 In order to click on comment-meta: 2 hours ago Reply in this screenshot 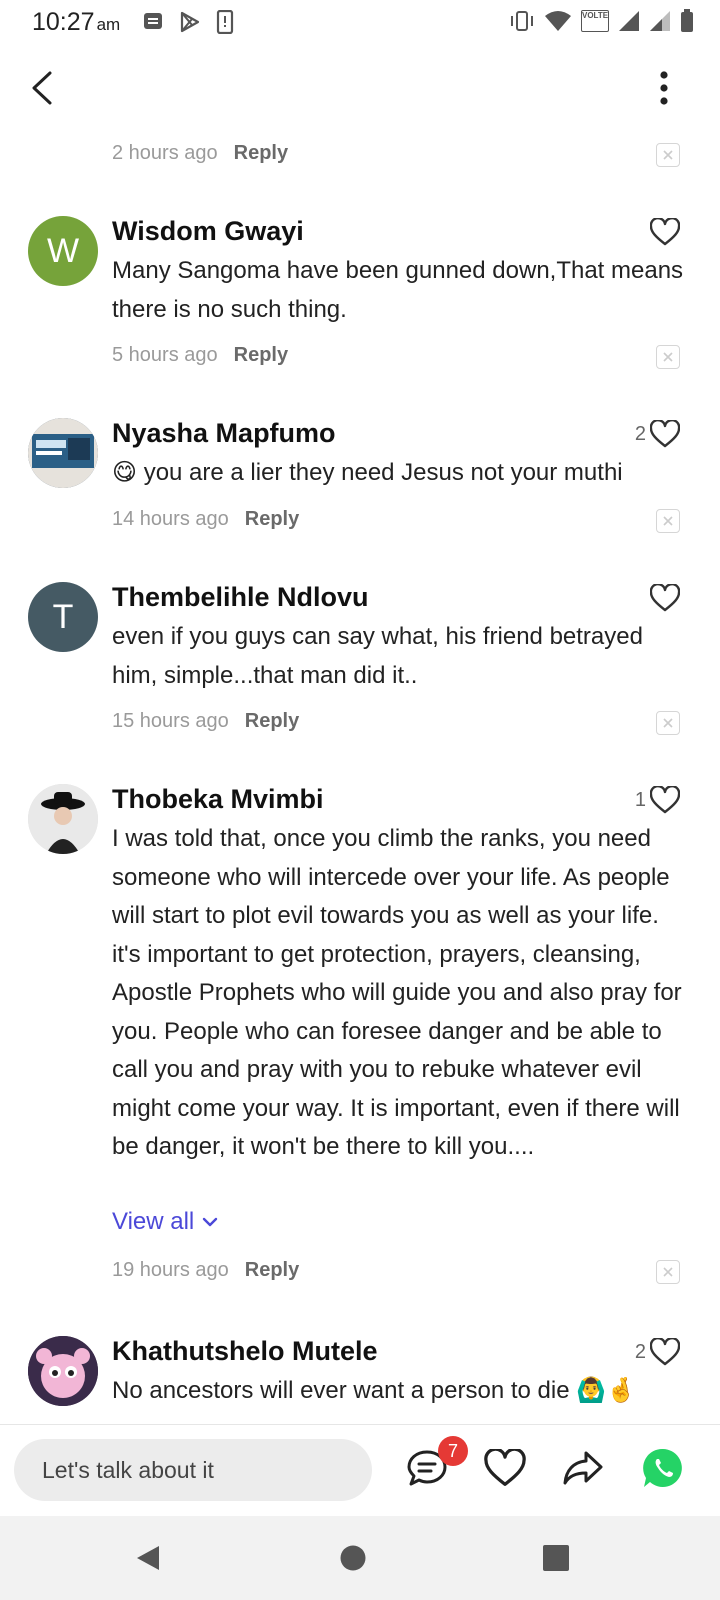, I will do `click(200, 153)`.